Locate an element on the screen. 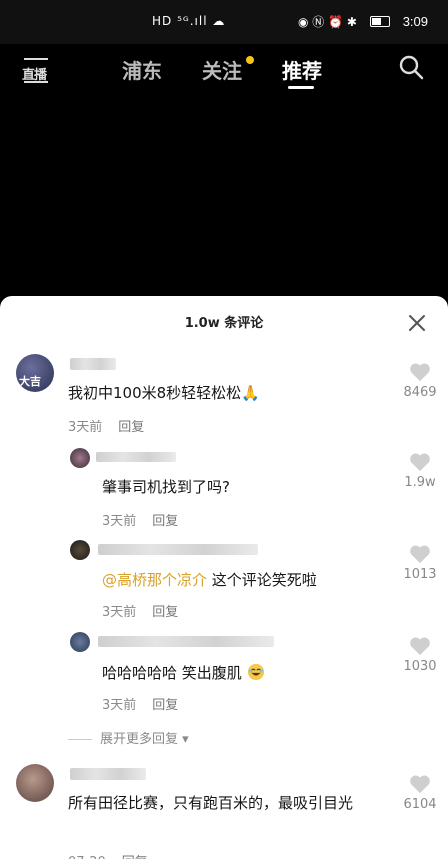 This screenshot has width=448, height=859. tab-recommended: 推荐 is located at coordinates (302, 69).